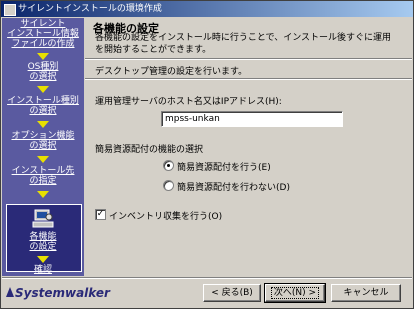  I want to click on app-icon, so click(10, 10).